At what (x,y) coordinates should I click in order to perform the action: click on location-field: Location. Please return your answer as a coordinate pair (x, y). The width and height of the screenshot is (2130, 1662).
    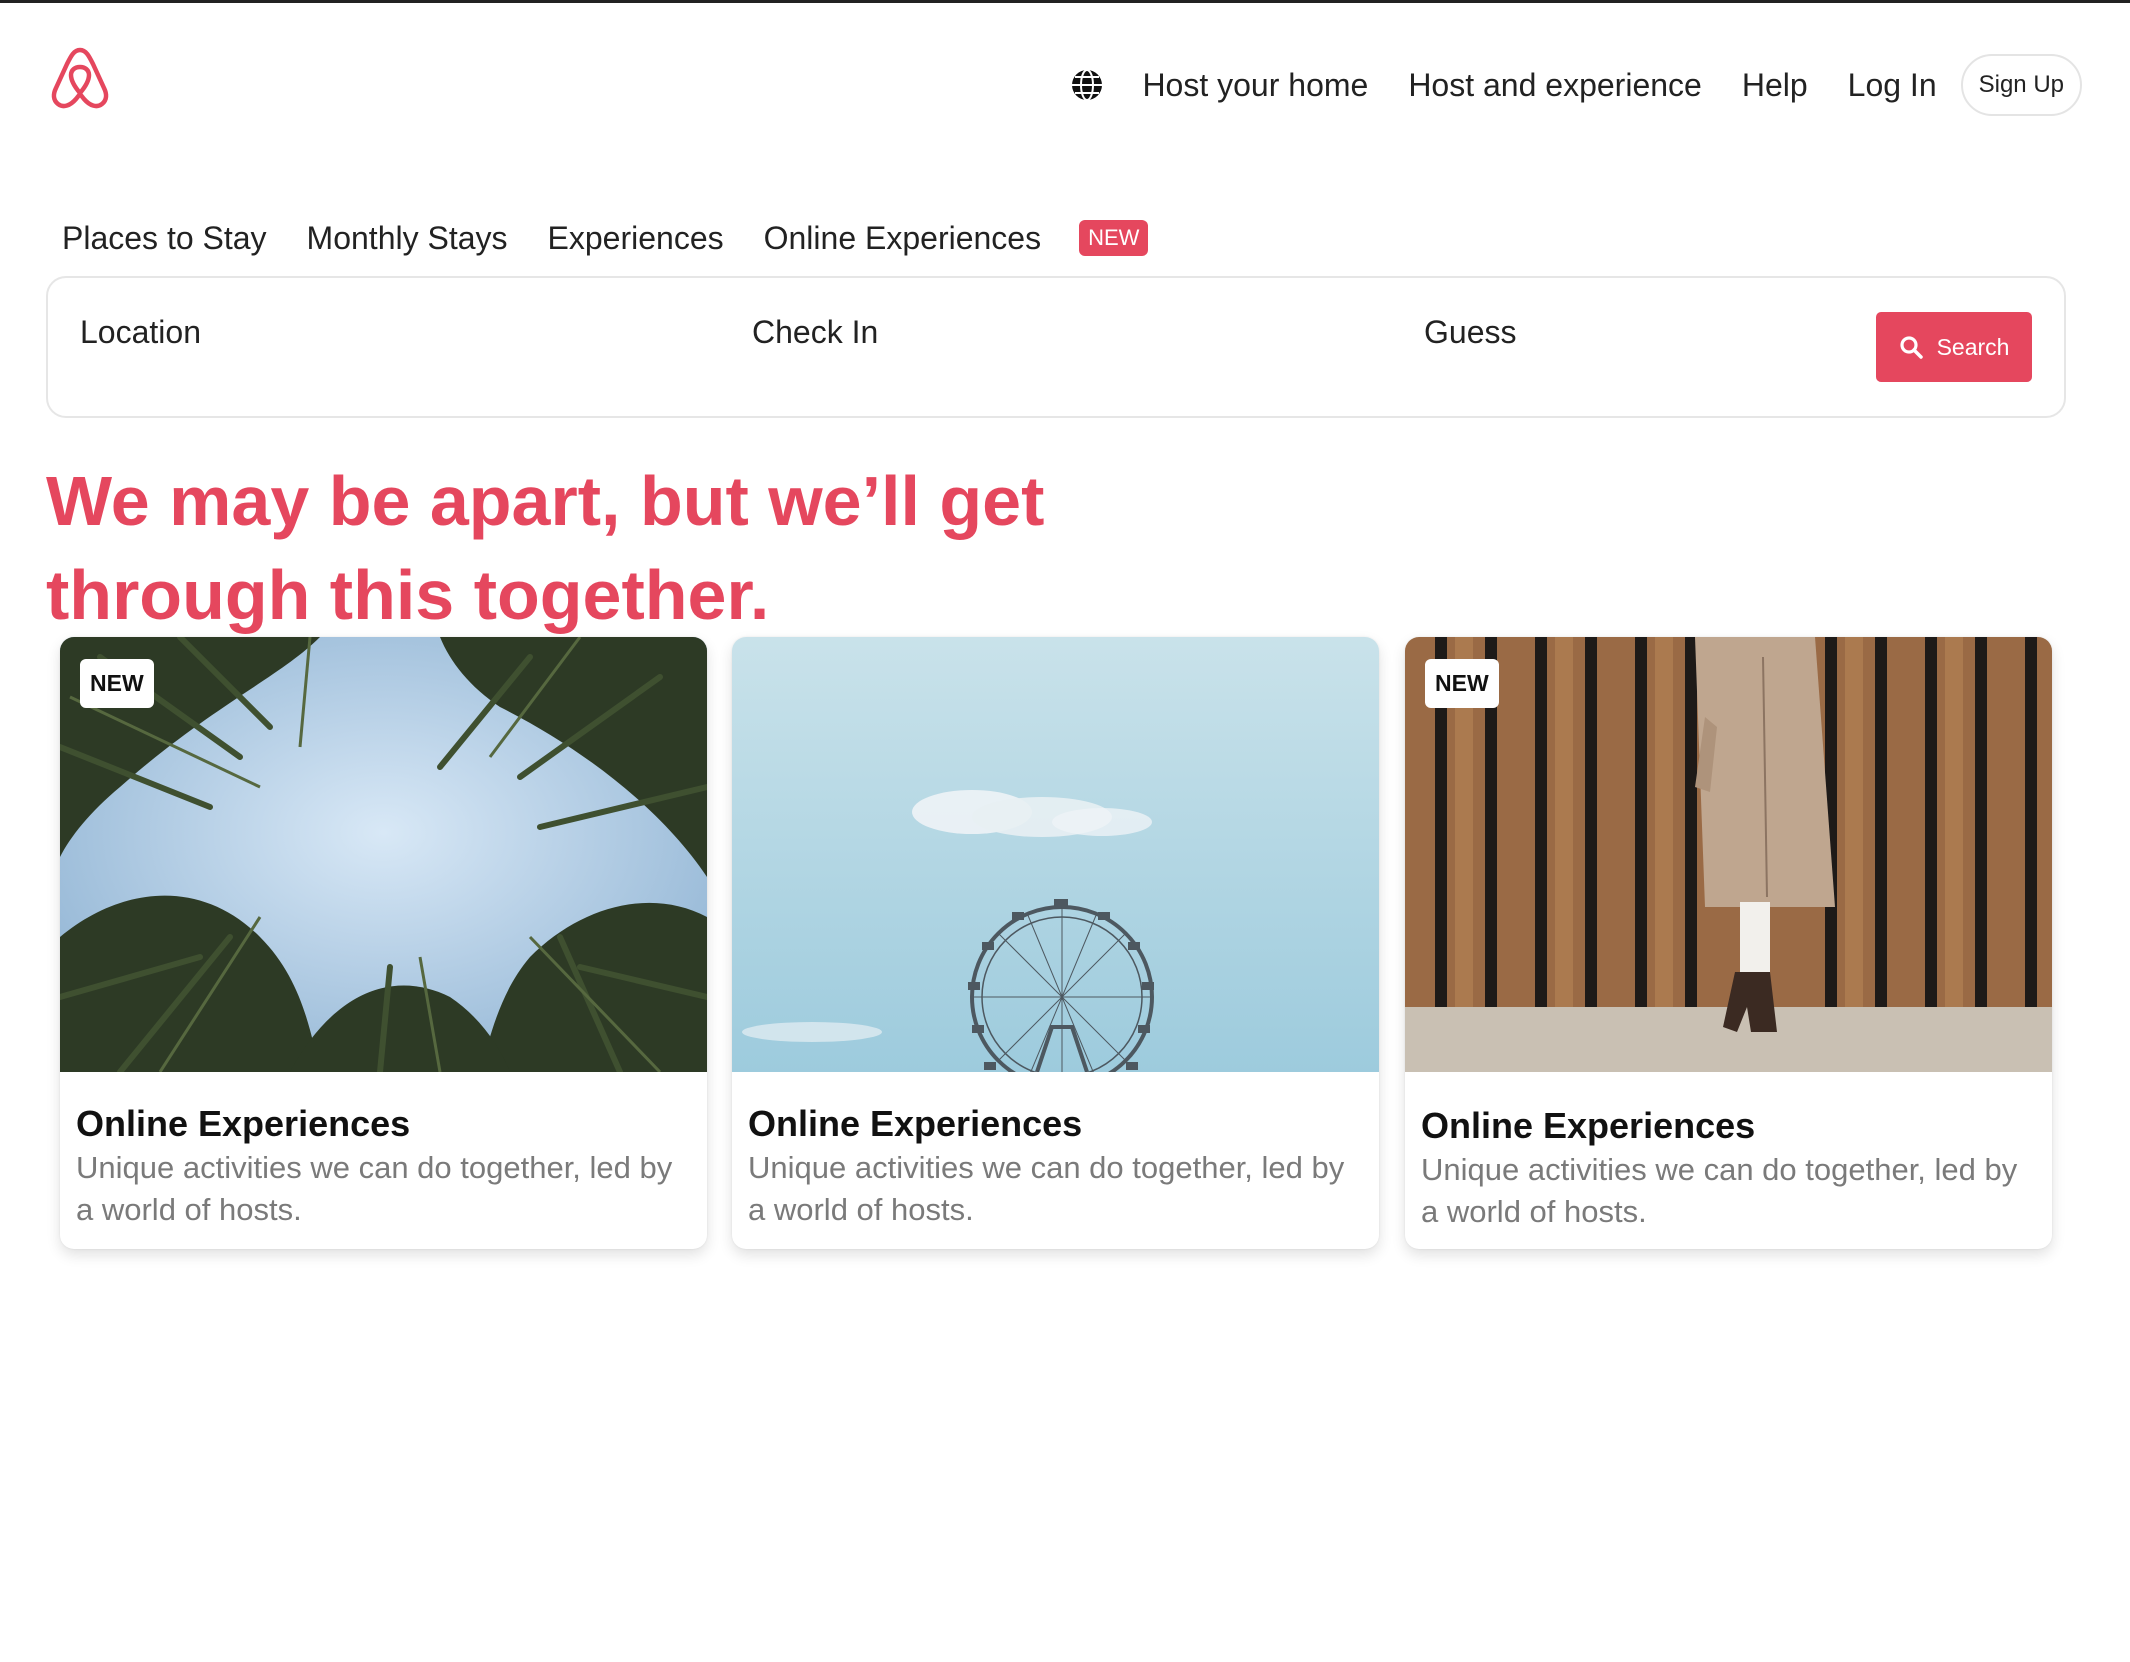
    Looking at the image, I should click on (140, 332).